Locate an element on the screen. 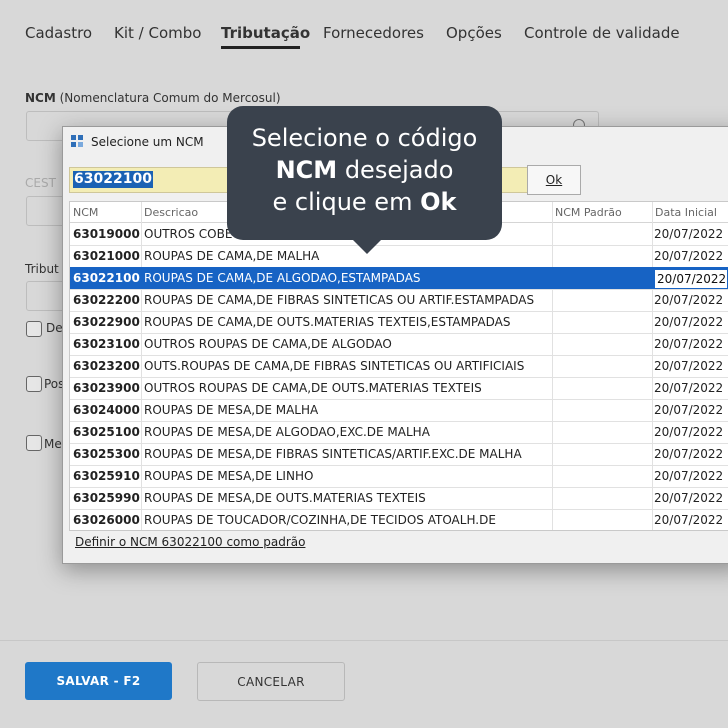  ncm-cell: 63025910 is located at coordinates (106, 476).